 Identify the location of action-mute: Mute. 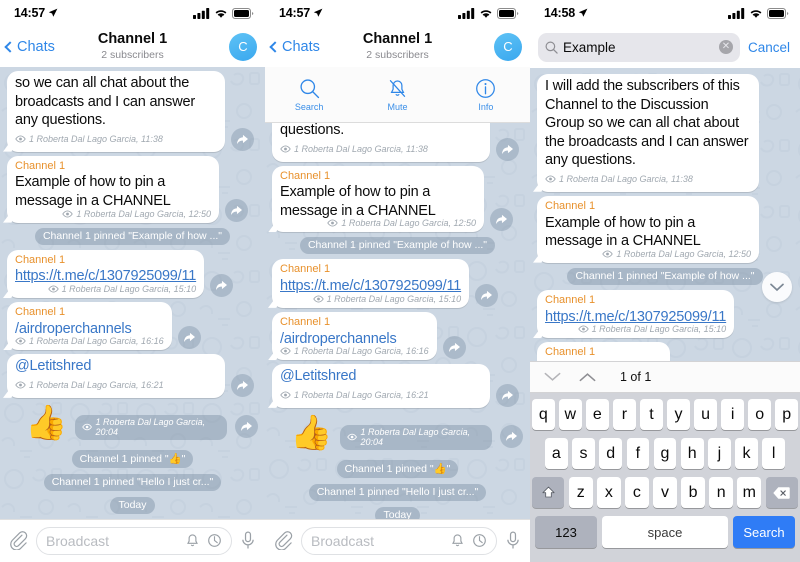
(397, 95).